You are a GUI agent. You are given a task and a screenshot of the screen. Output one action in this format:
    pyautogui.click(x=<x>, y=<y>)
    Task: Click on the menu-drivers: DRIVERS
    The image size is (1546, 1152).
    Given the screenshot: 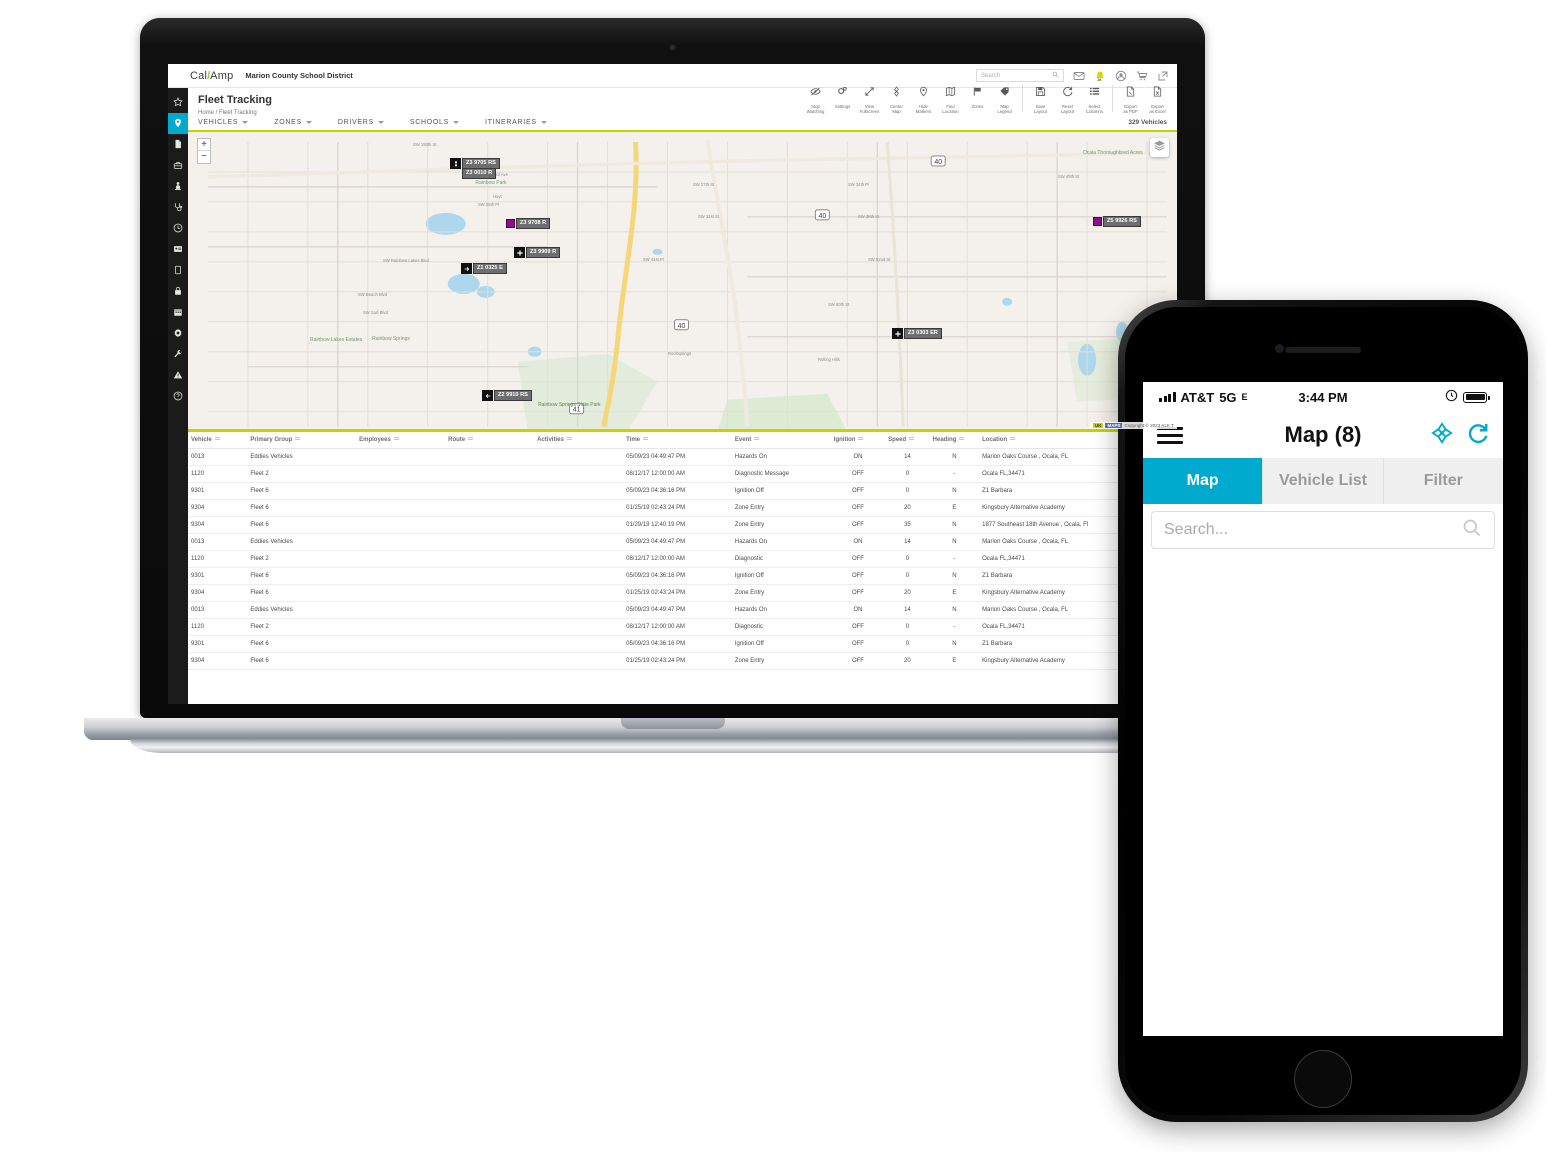 What is the action you would take?
    pyautogui.click(x=361, y=122)
    